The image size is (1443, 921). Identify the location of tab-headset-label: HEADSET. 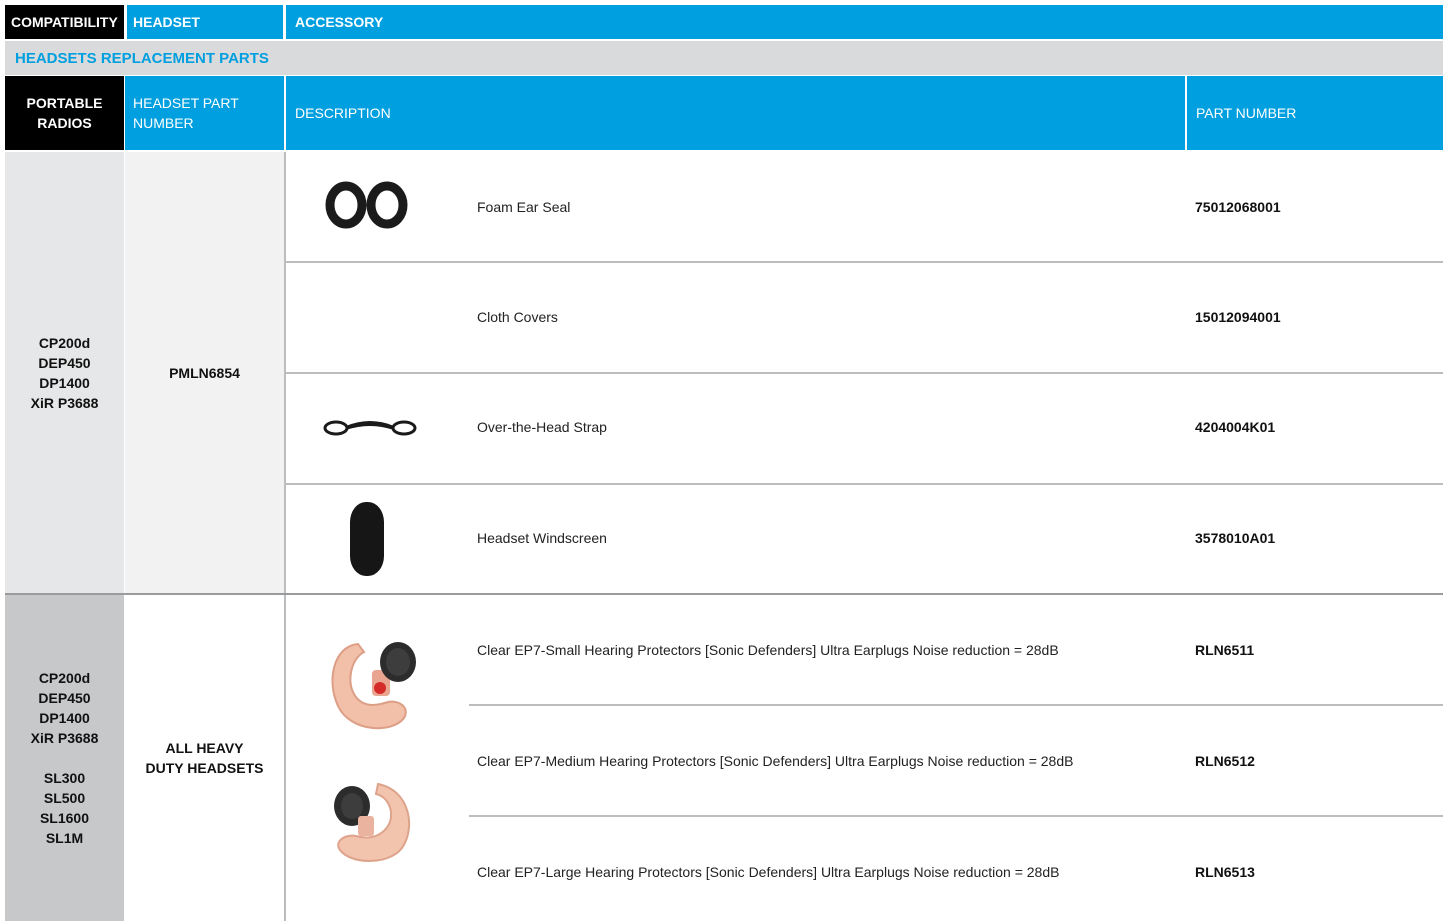
(166, 22).